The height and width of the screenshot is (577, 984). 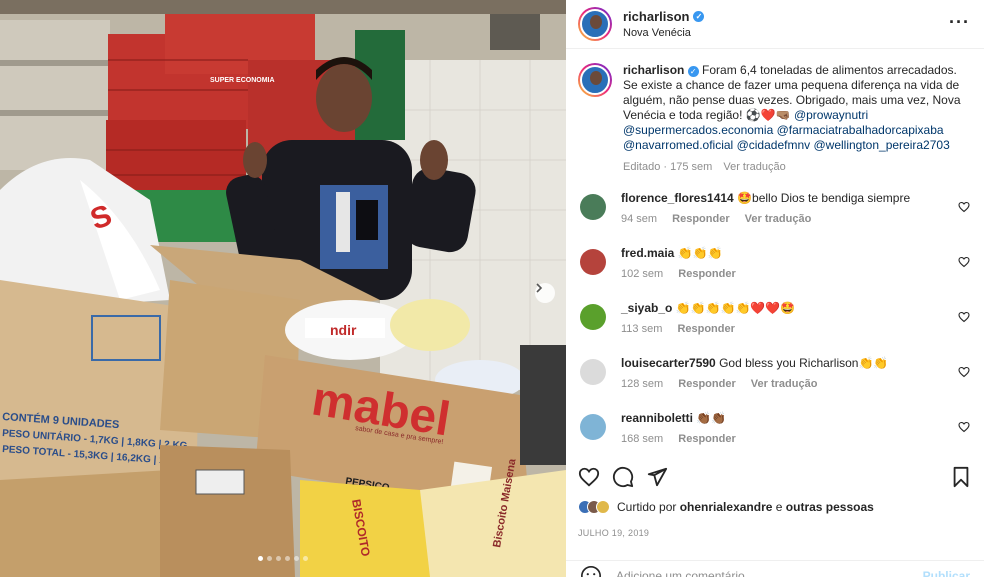 What do you see at coordinates (663, 33) in the screenshot?
I see `post-location: Nova Venécia` at bounding box center [663, 33].